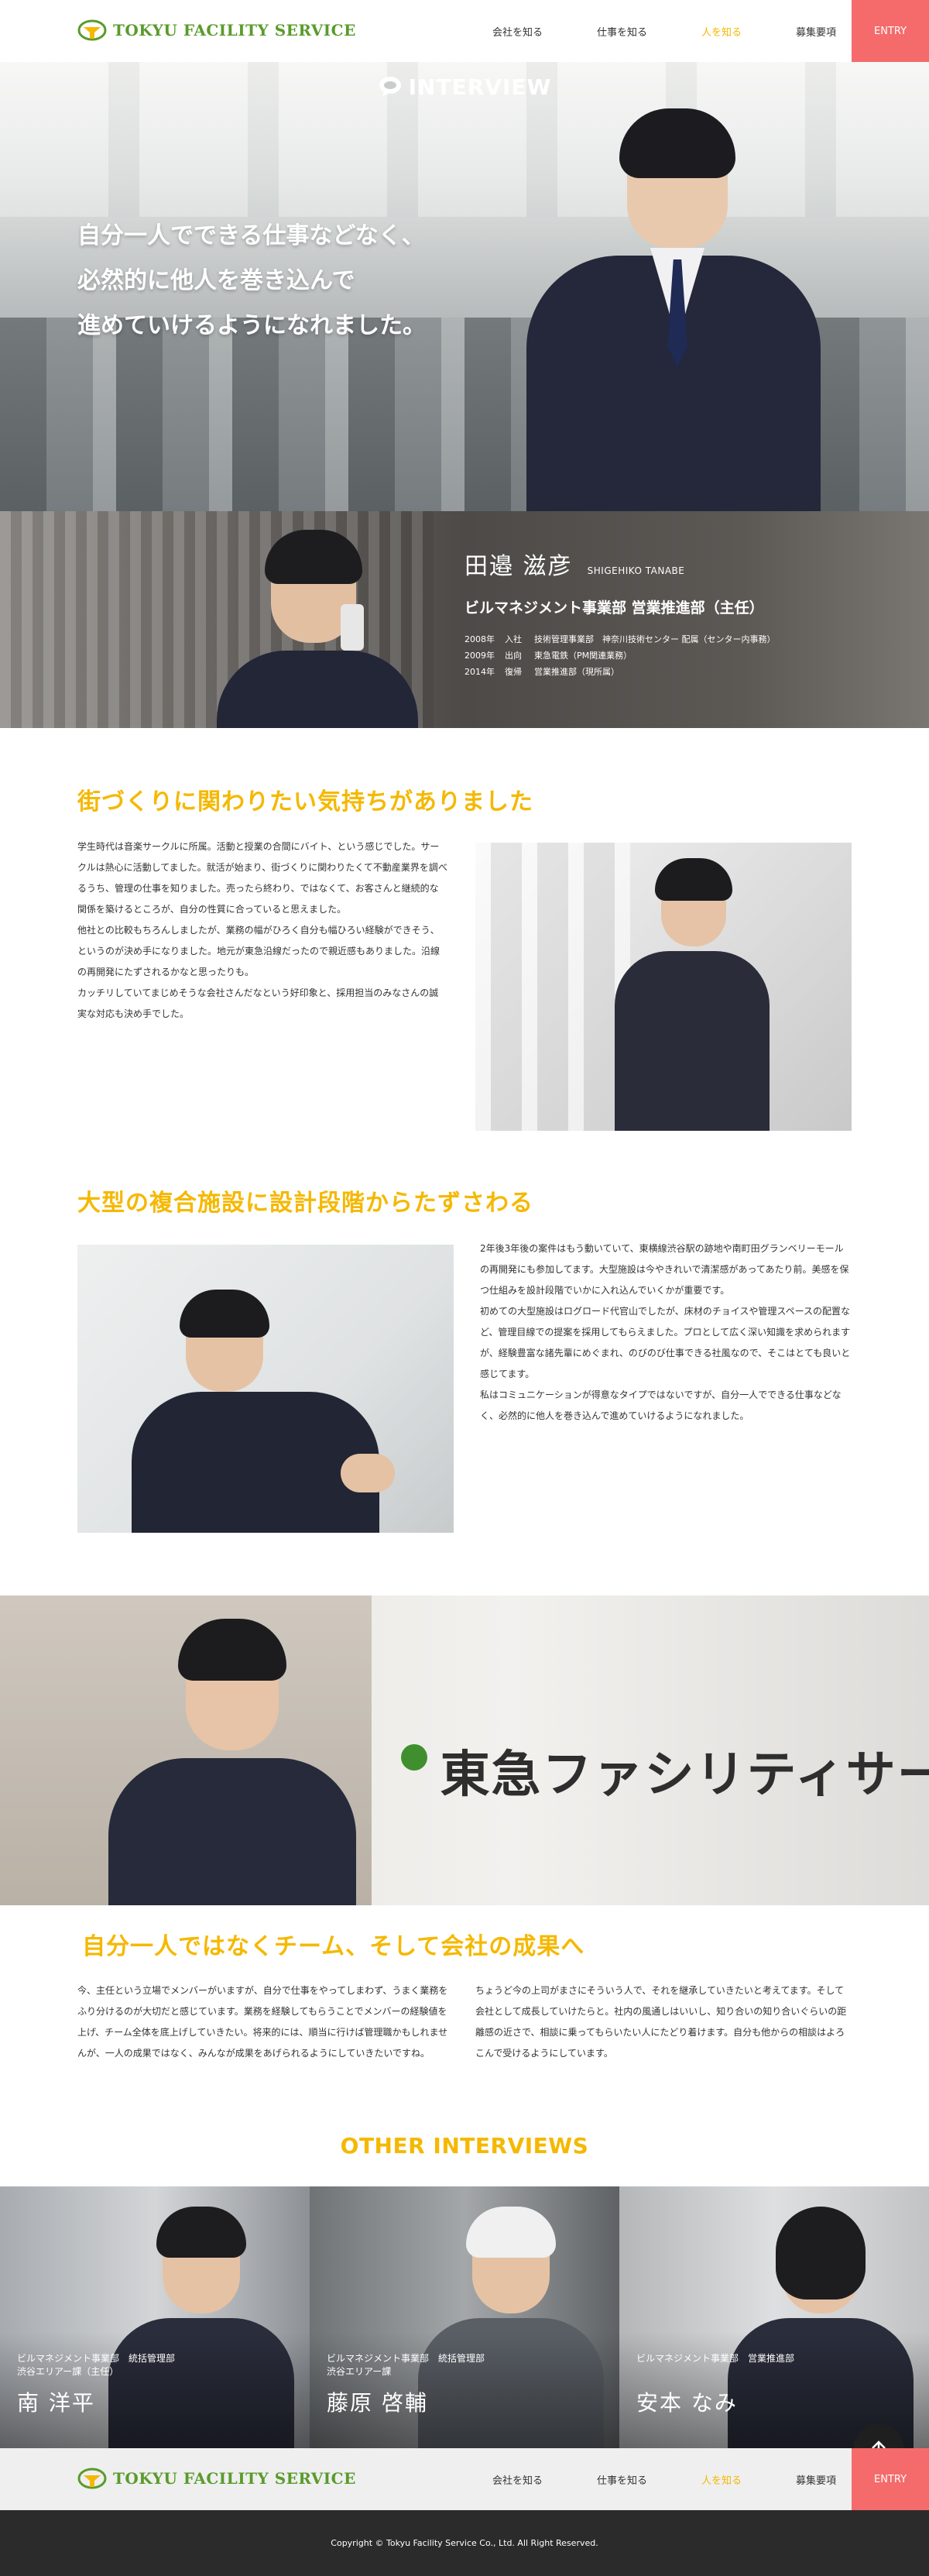 This screenshot has width=929, height=2576. I want to click on other-interviews-title: OTHER INTERVIEWS, so click(464, 2146).